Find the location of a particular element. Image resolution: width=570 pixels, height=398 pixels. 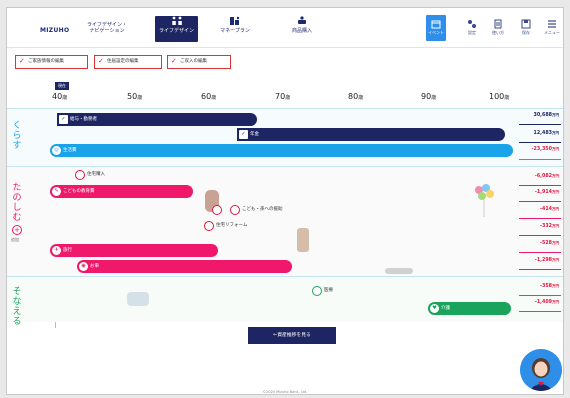

income-bar-pension: ✓ 年金 is located at coordinates (371, 134).